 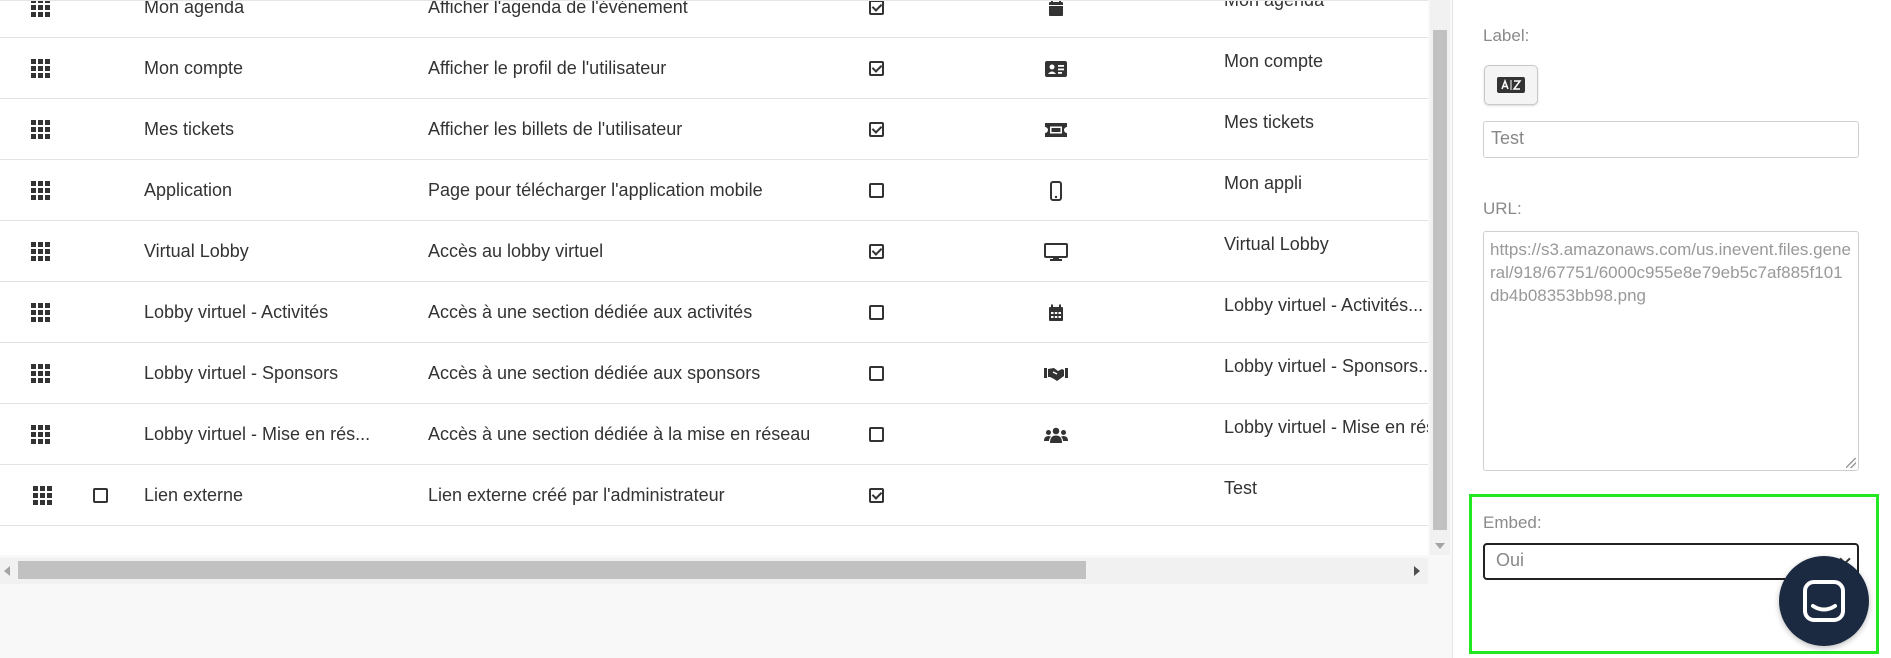 What do you see at coordinates (1510, 560) in the screenshot?
I see `embed-selected-value: Oui` at bounding box center [1510, 560].